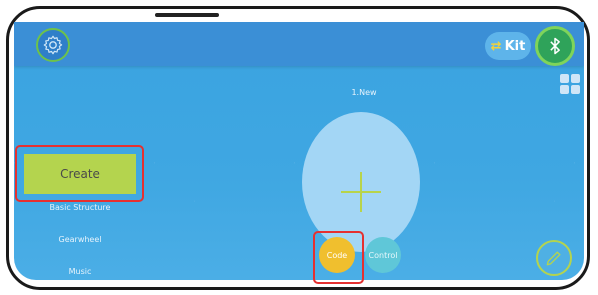 The width and height of the screenshot is (598, 295). What do you see at coordinates (383, 255) in the screenshot?
I see `control-mode-button: Control` at bounding box center [383, 255].